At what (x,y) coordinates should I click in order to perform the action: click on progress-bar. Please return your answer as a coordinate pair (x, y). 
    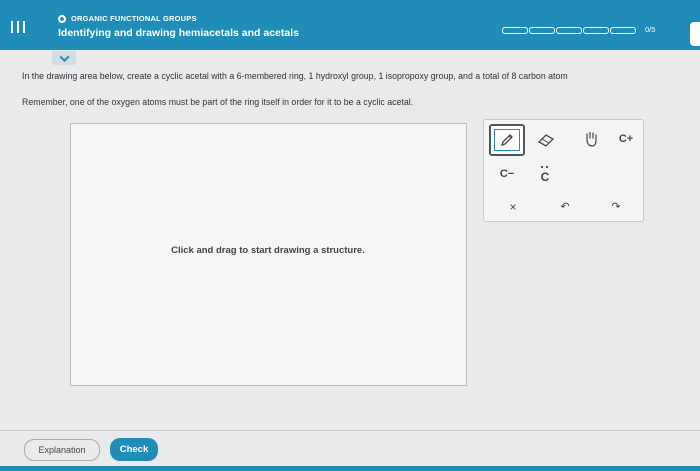
    Looking at the image, I should click on (569, 30).